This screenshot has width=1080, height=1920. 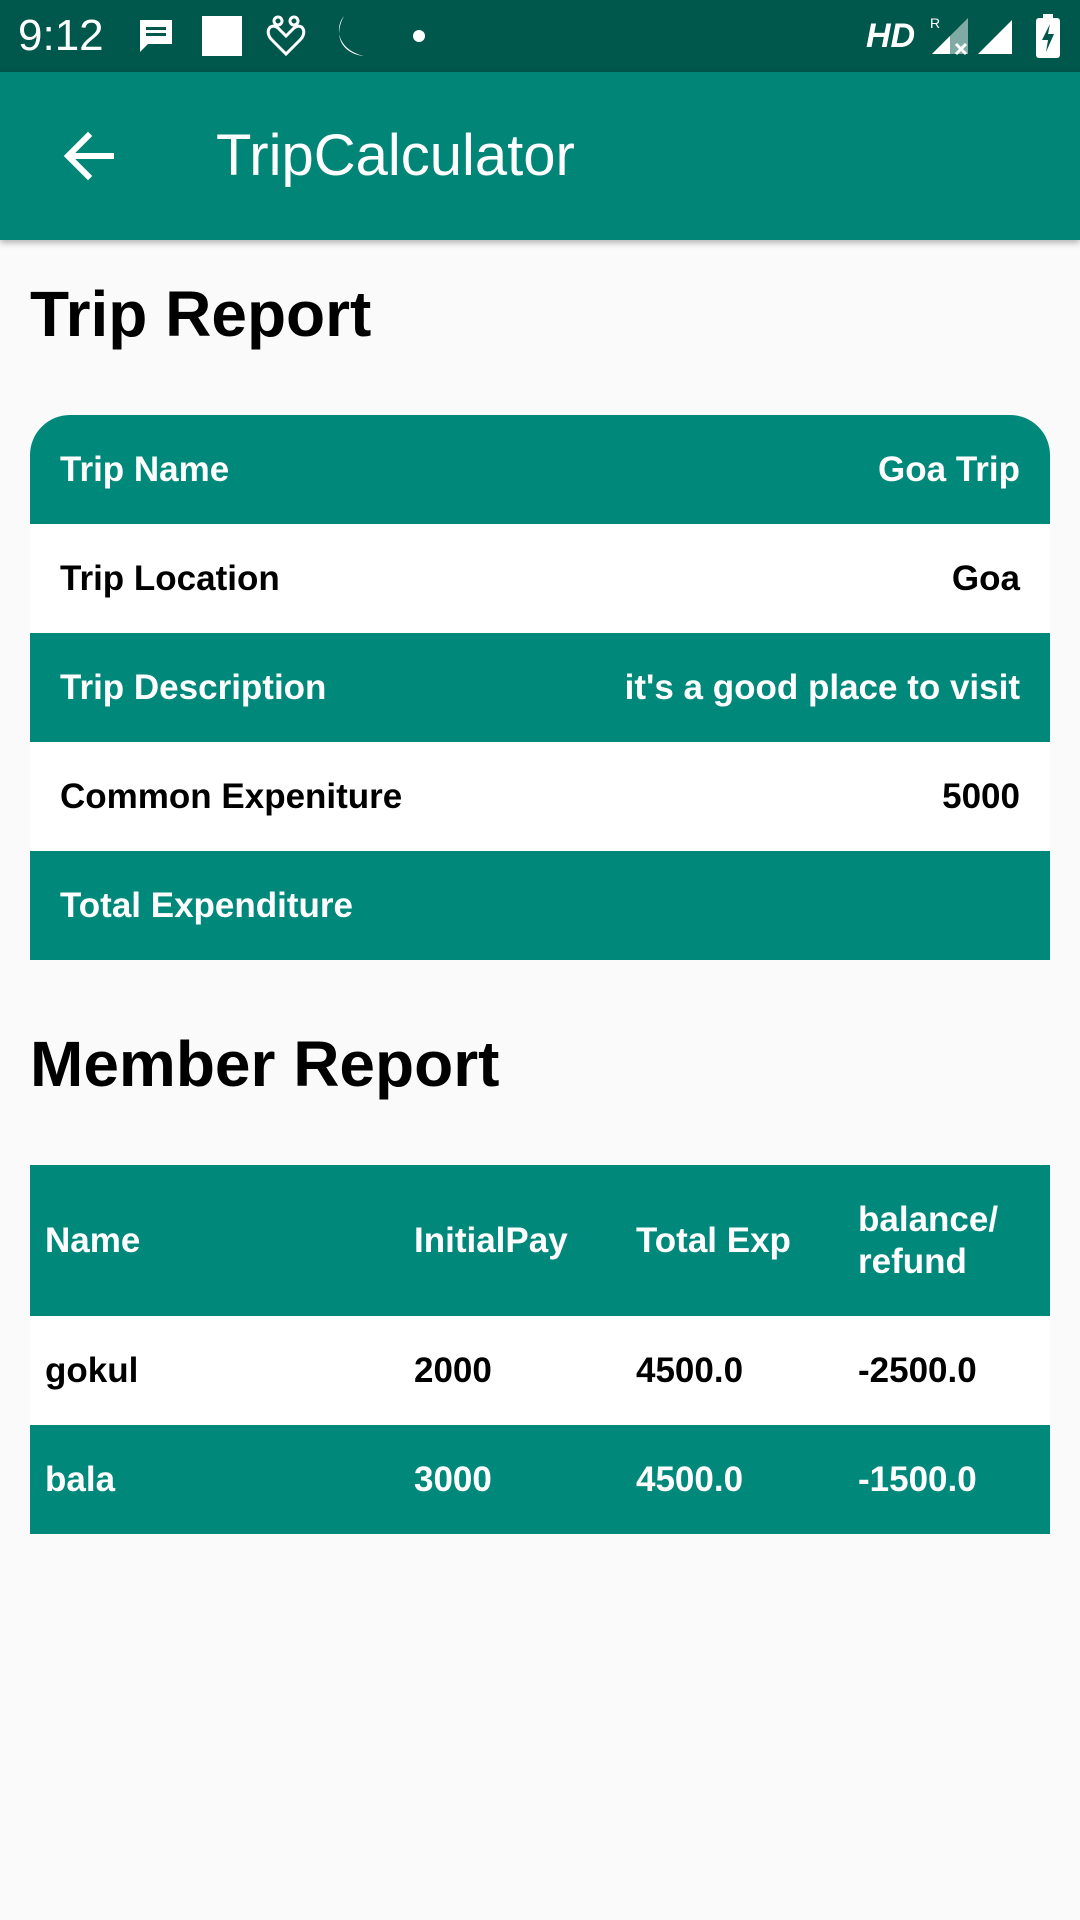 I want to click on trip-description-value: it's a good place to visit, so click(x=822, y=687).